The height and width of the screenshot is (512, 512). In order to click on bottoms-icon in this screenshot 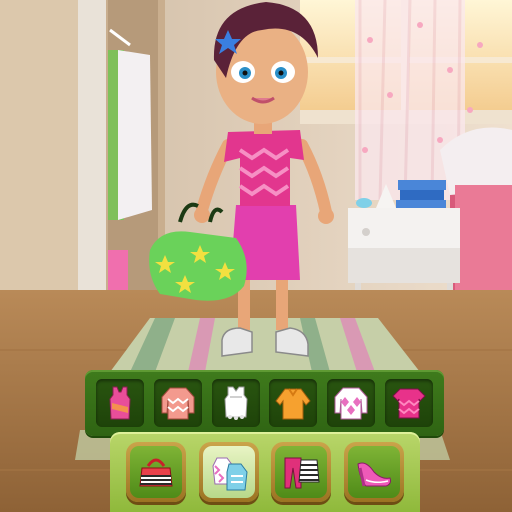, I will do `click(302, 473)`.